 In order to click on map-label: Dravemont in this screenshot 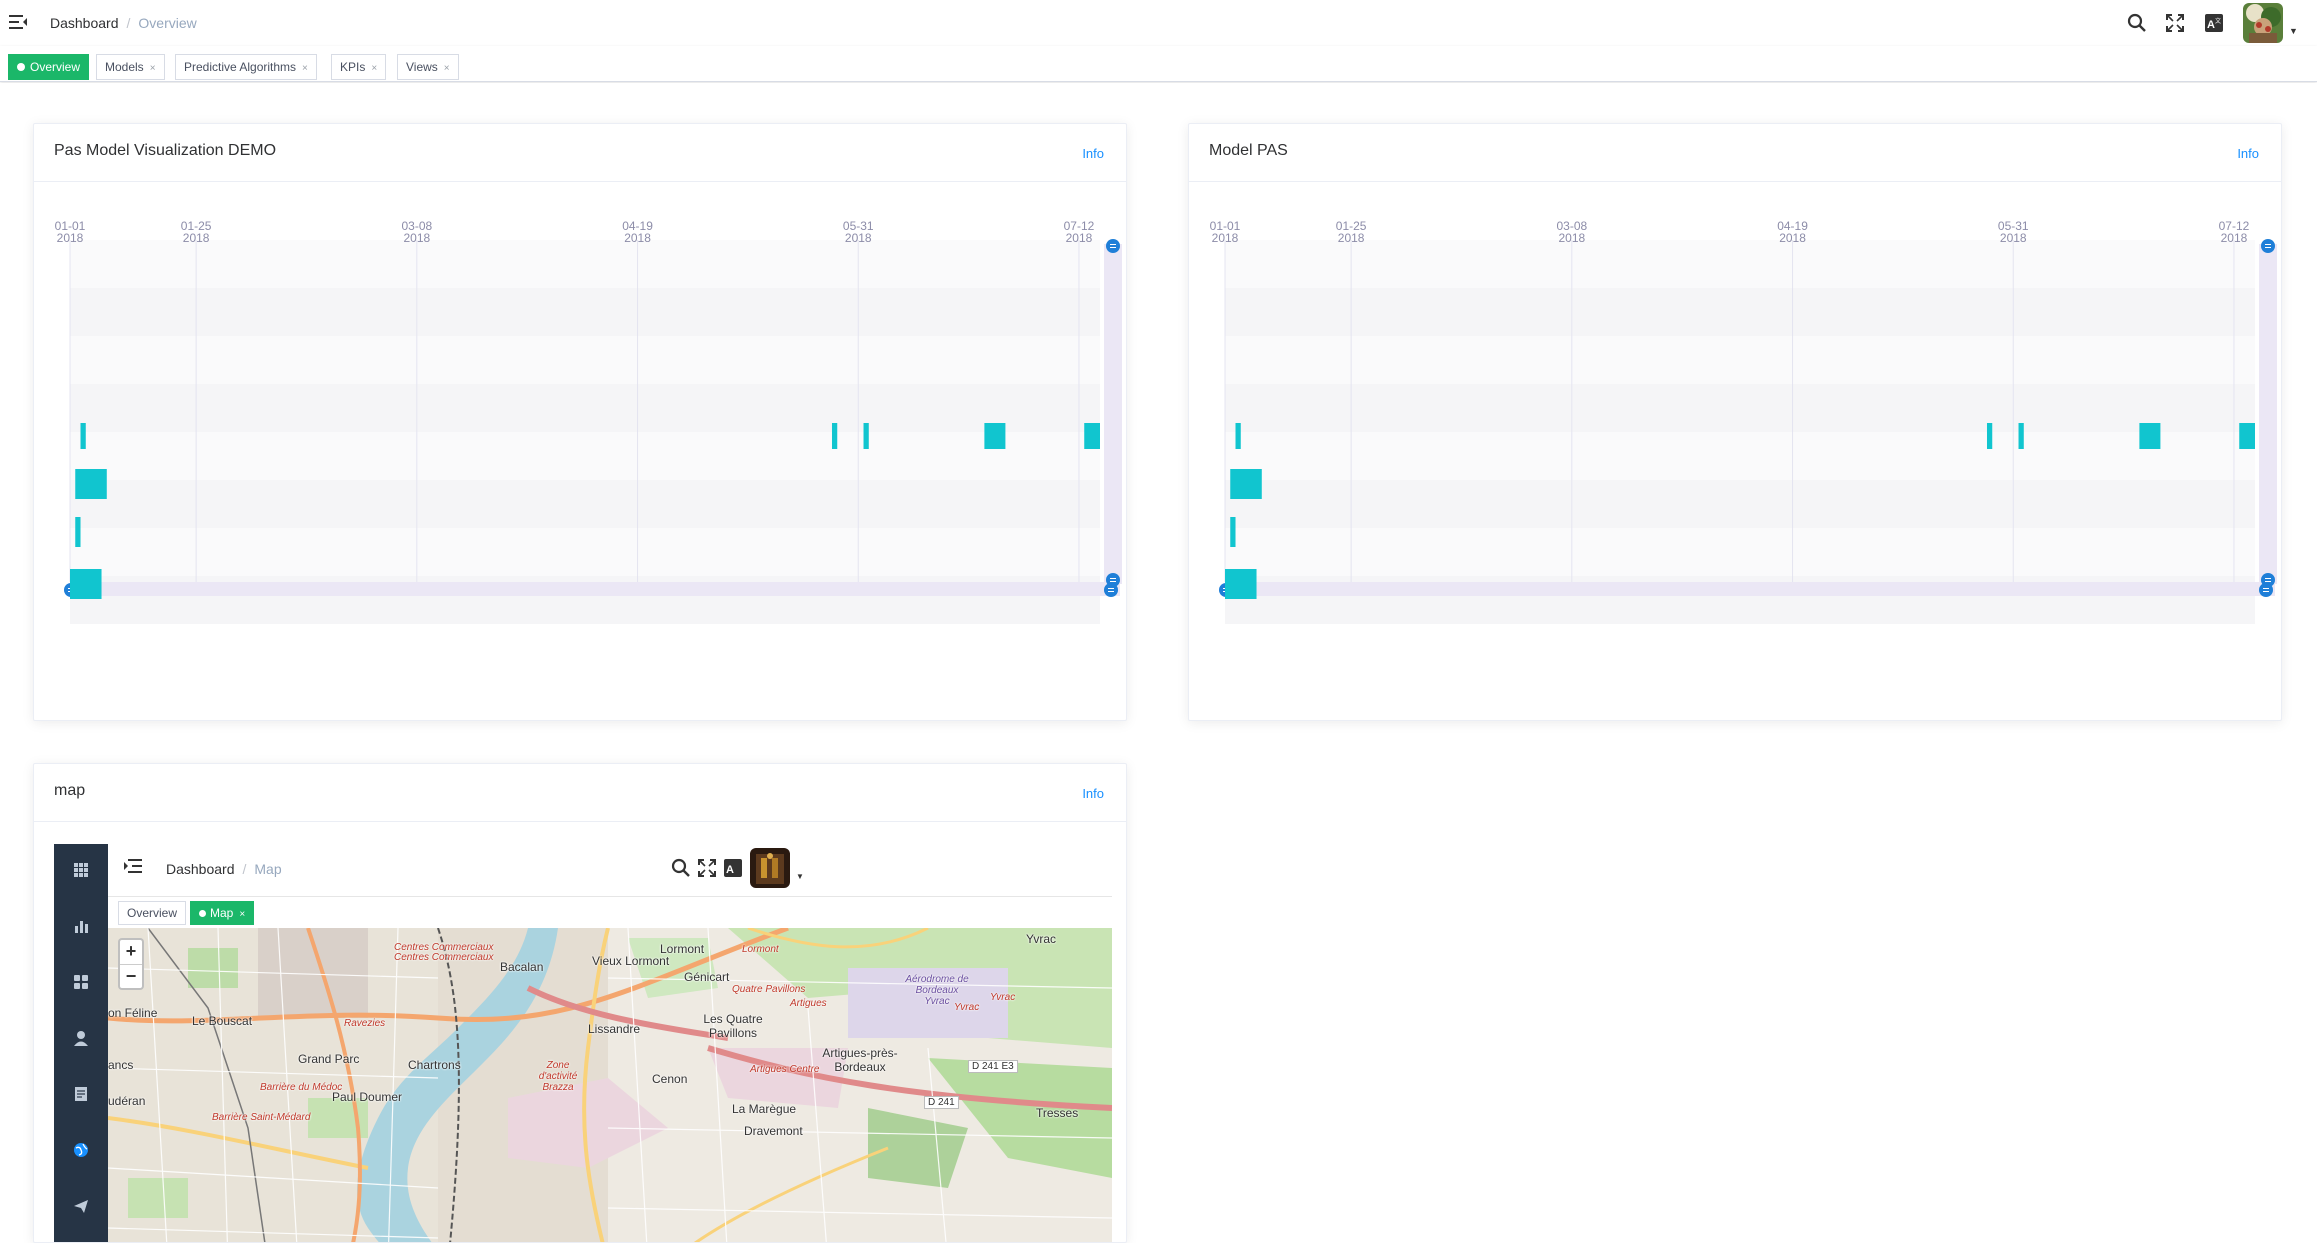, I will do `click(773, 1131)`.